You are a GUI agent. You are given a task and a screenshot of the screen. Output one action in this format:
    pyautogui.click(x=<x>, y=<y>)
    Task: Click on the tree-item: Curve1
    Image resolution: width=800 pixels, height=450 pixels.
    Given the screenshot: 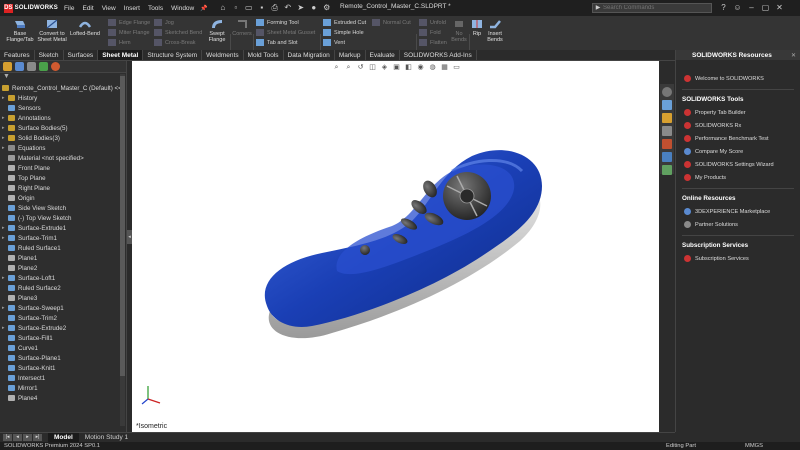 What is the action you would take?
    pyautogui.click(x=64, y=348)
    